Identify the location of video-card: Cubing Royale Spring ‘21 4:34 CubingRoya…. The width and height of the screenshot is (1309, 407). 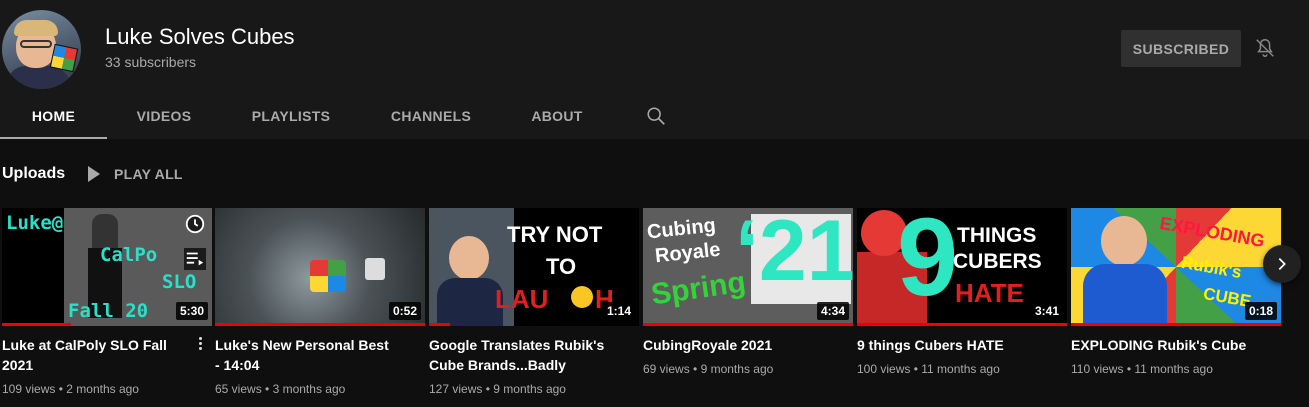
(748, 292).